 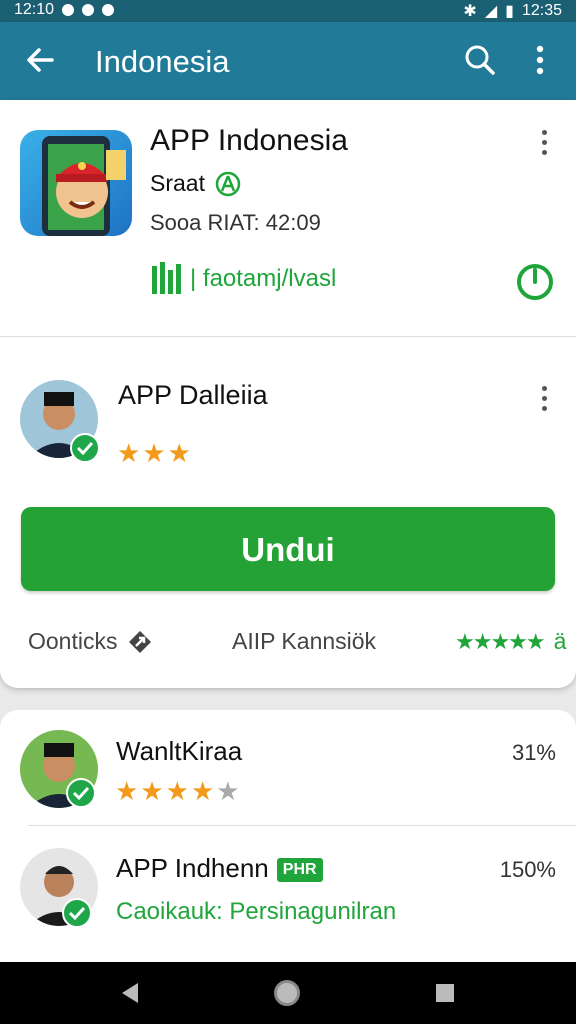 What do you see at coordinates (88, 10) in the screenshot?
I see `notification-icon` at bounding box center [88, 10].